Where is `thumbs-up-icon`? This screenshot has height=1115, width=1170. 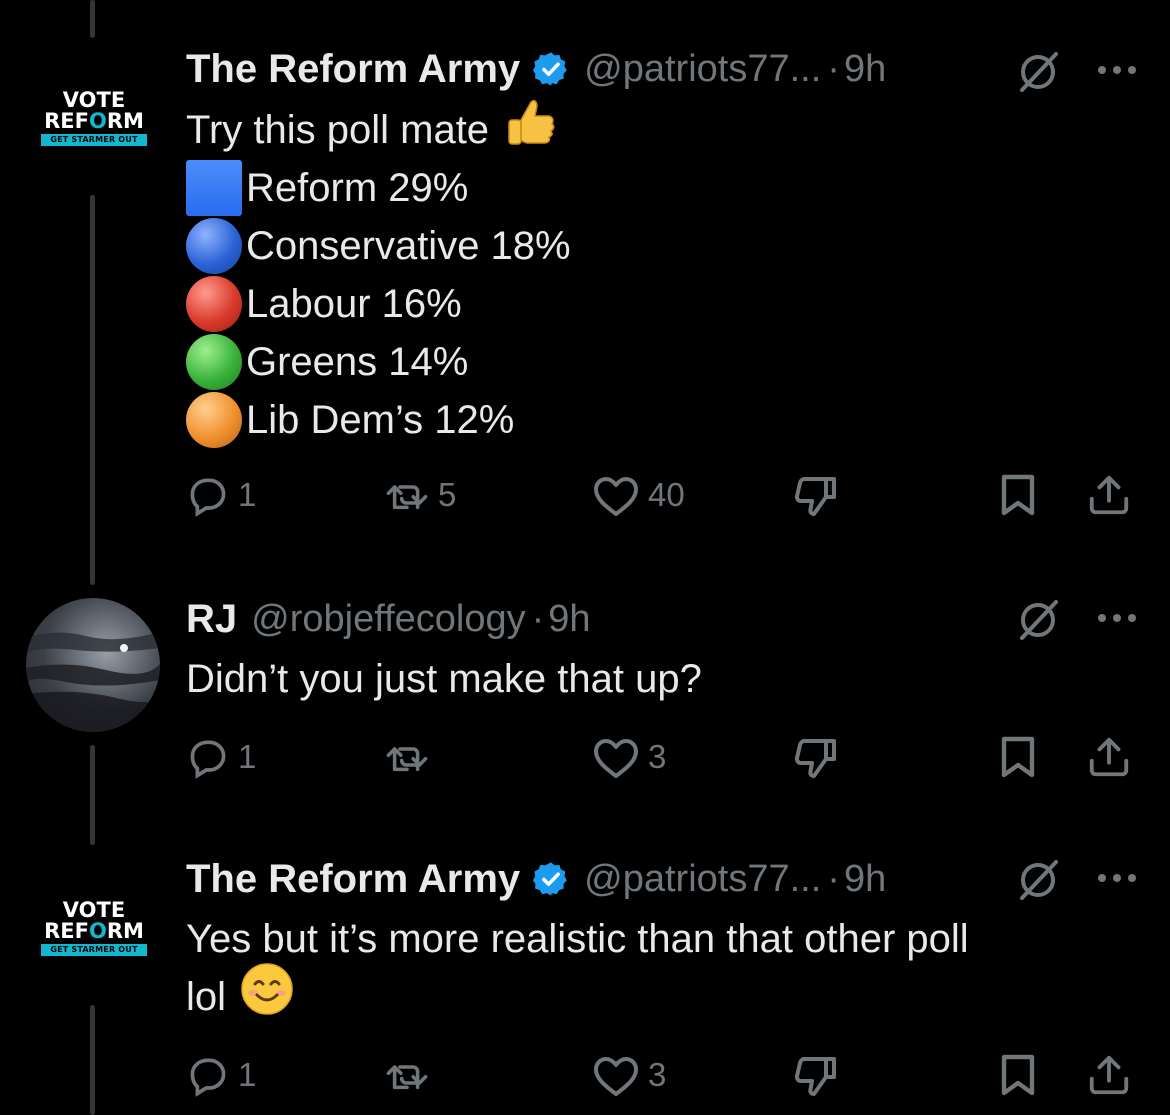 thumbs-up-icon is located at coordinates (531, 130).